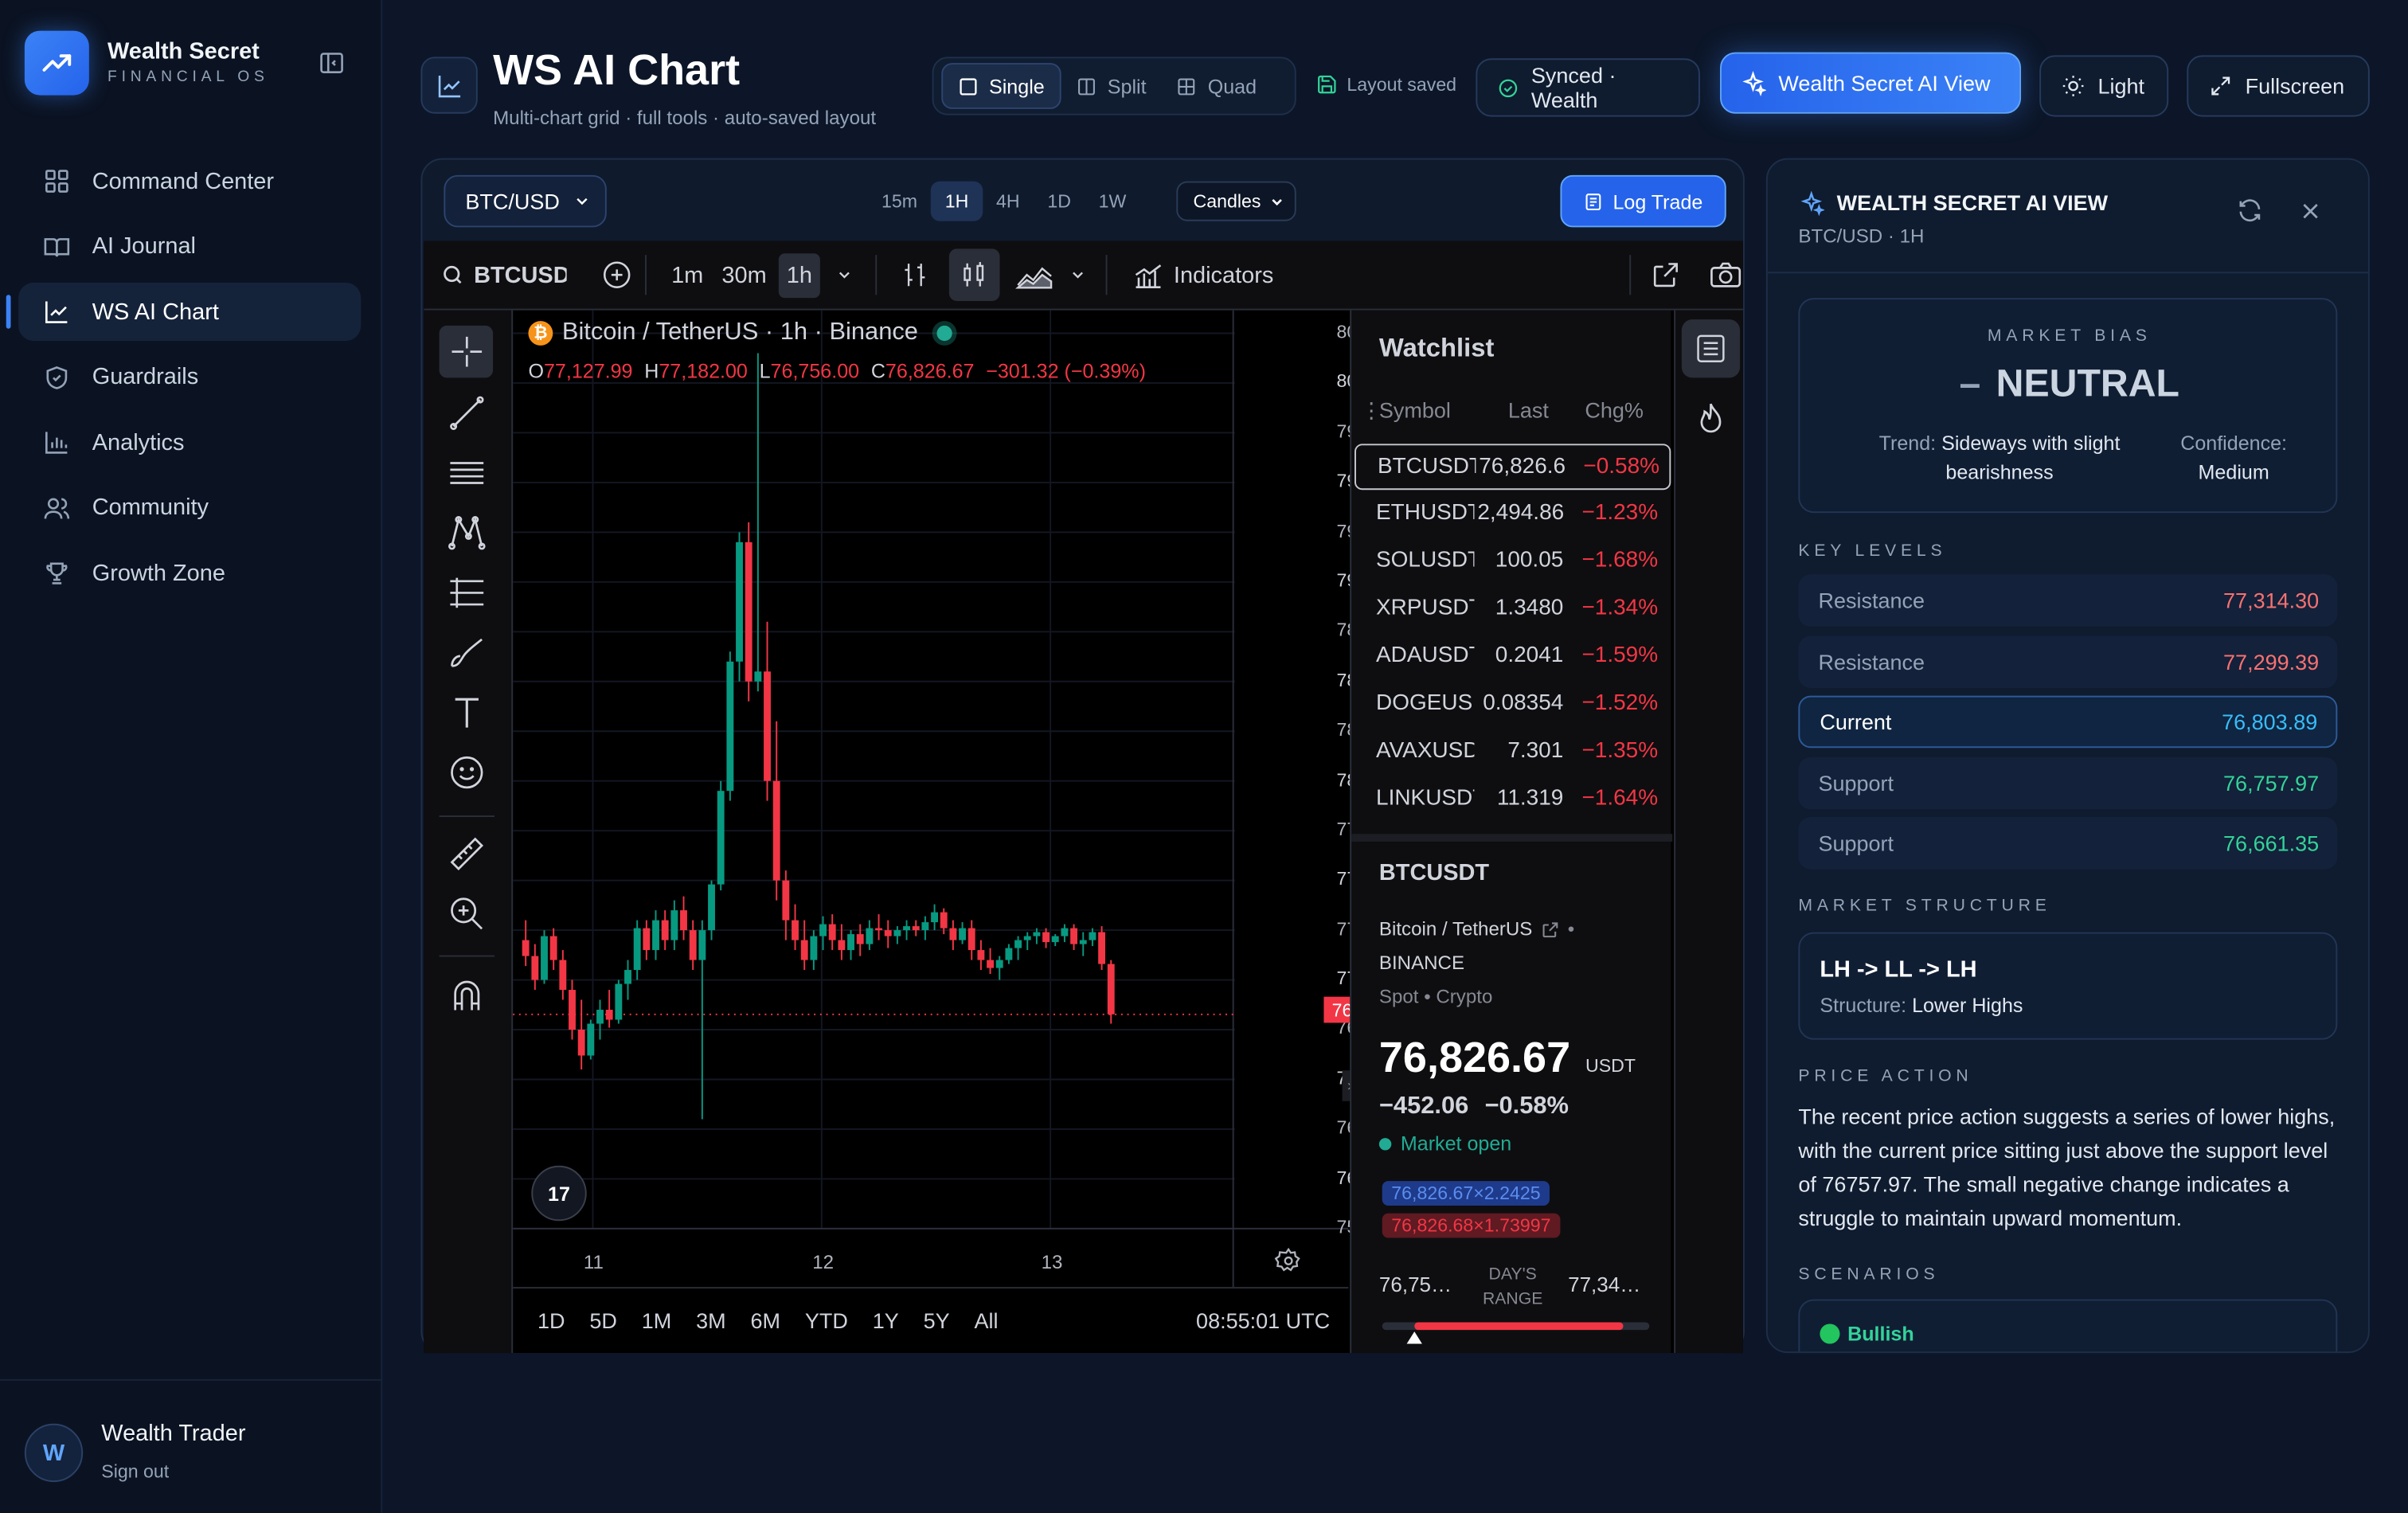 This screenshot has width=2408, height=1513. Describe the element at coordinates (957, 201) in the screenshot. I see `tab-tf-1h: 1H` at that location.